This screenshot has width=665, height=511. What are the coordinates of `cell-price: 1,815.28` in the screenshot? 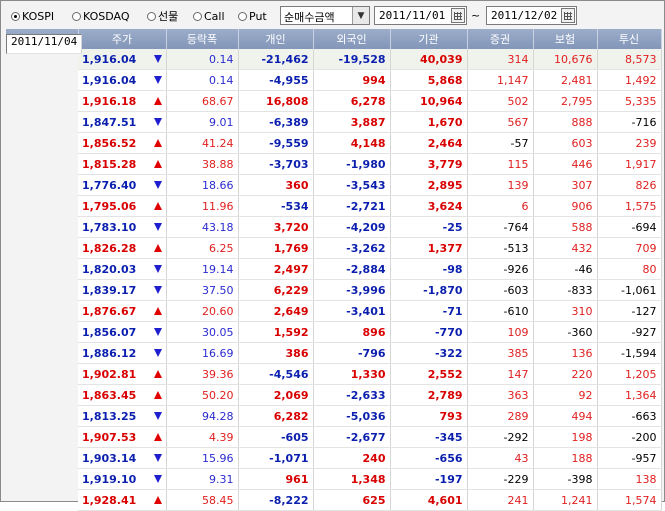 It's located at (122, 164).